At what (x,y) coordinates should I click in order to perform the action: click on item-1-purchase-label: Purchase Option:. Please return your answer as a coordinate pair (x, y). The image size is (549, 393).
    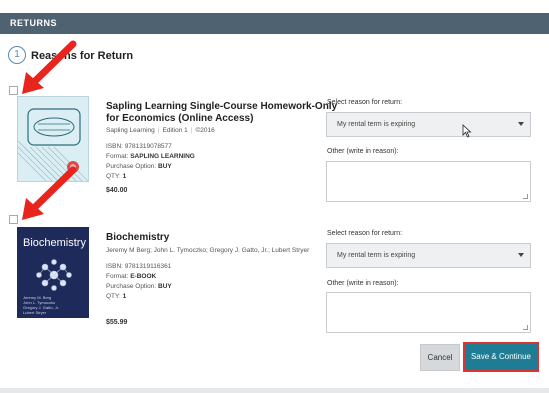
    Looking at the image, I should click on (131, 166).